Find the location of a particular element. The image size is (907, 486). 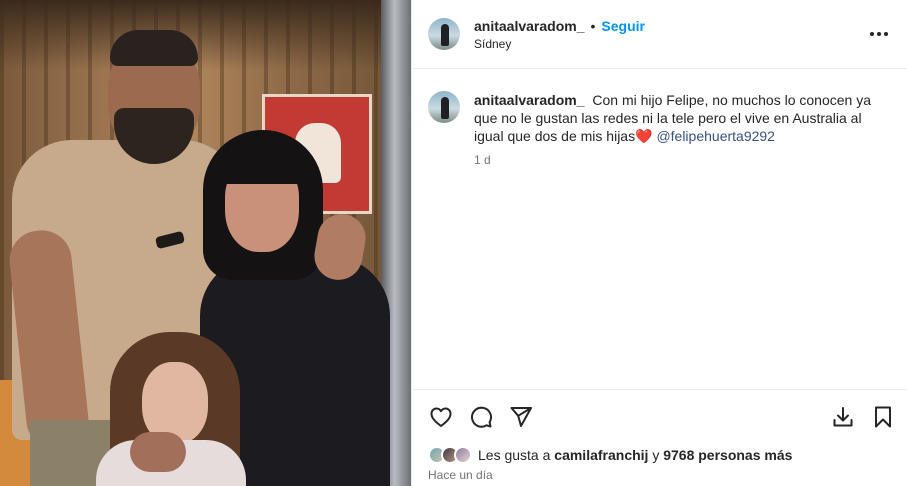

post-timestamp: Hace un día is located at coordinates (460, 475).